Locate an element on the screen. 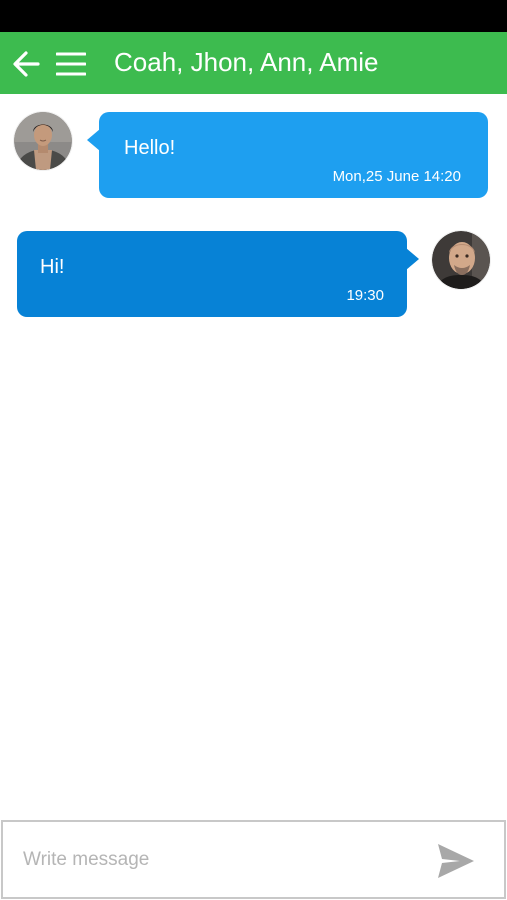  avatar-young-man is located at coordinates (43, 141).